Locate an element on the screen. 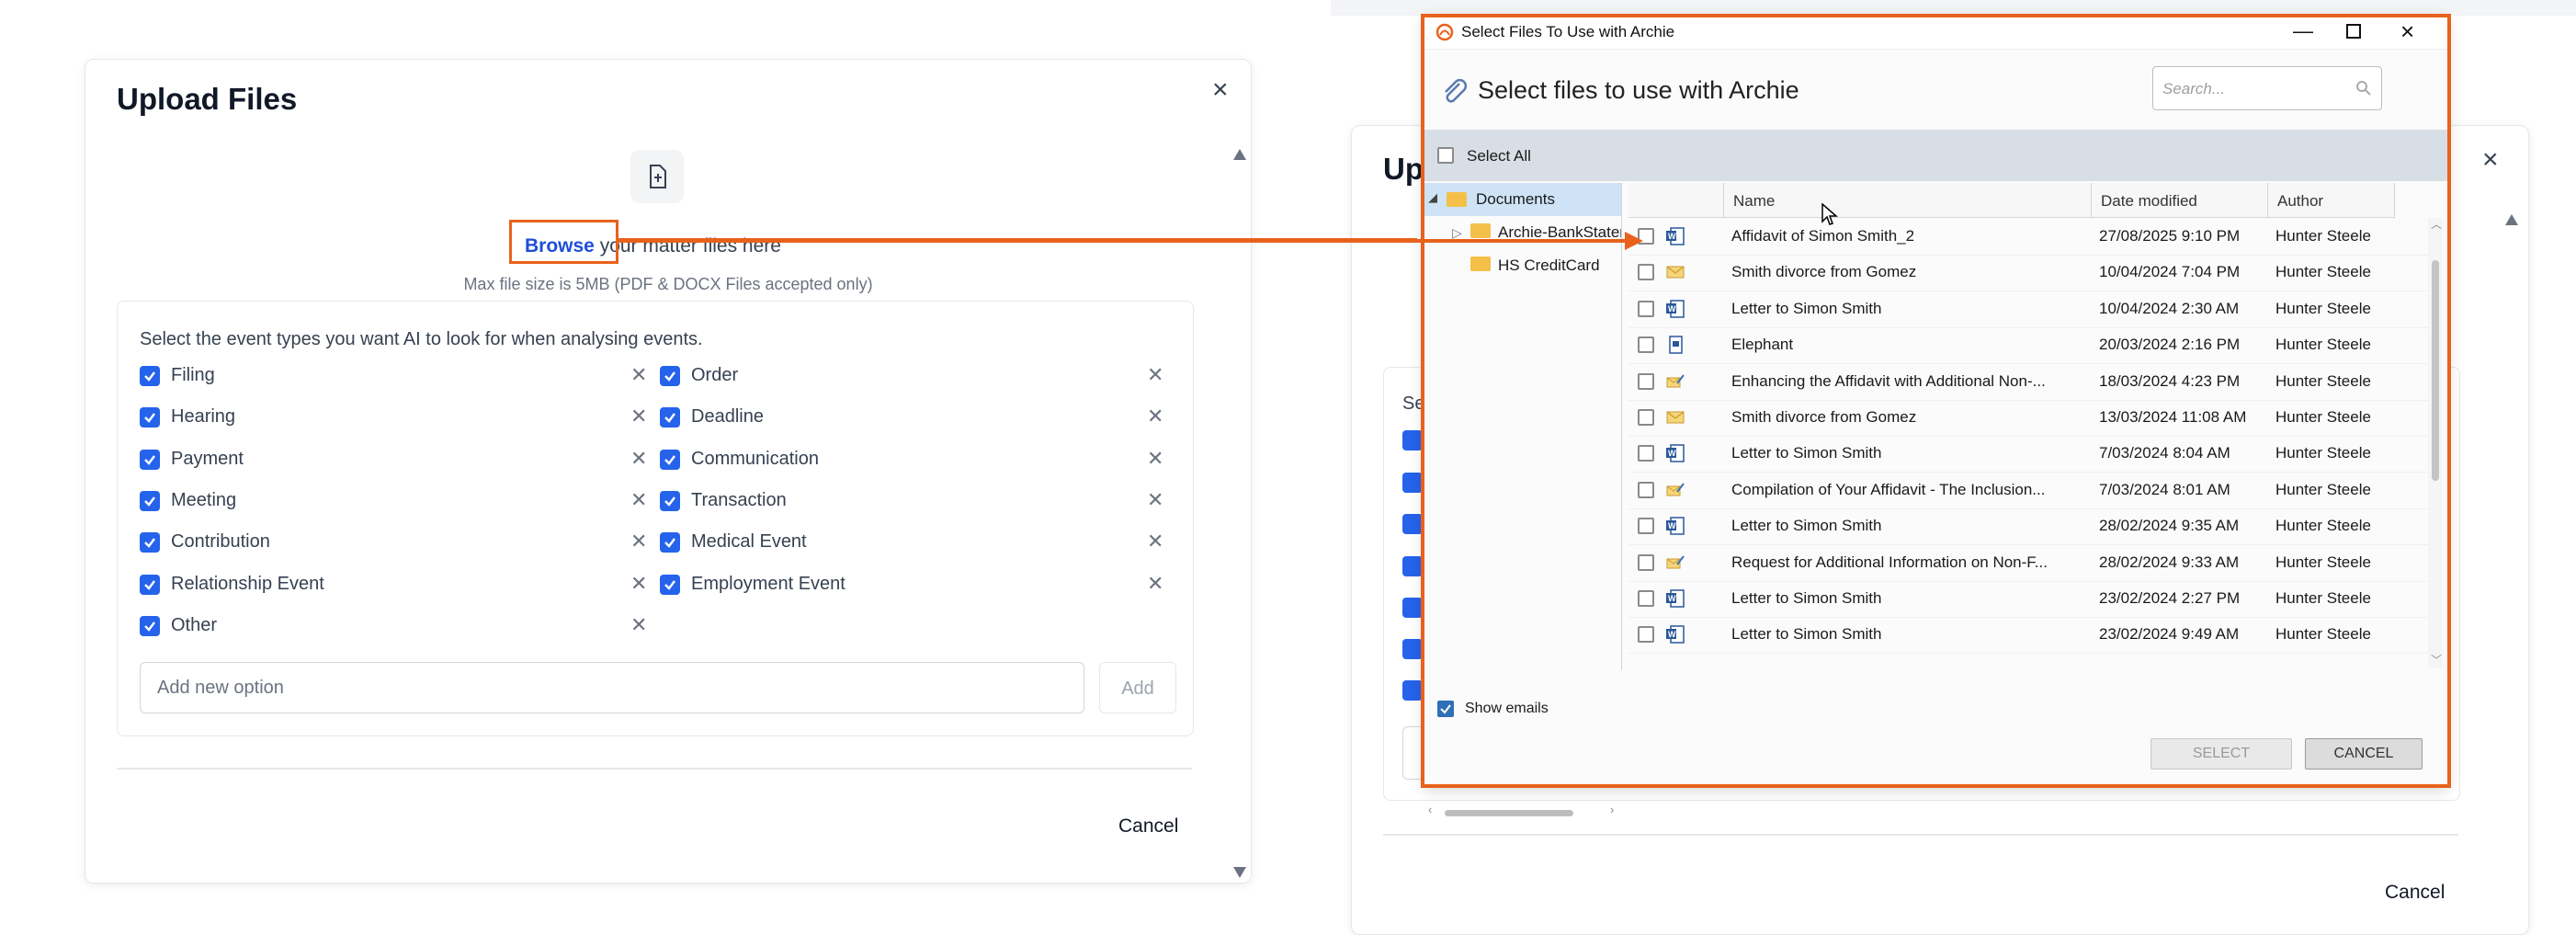 The image size is (2576, 935). annotation-arrow is located at coordinates (1130, 241).